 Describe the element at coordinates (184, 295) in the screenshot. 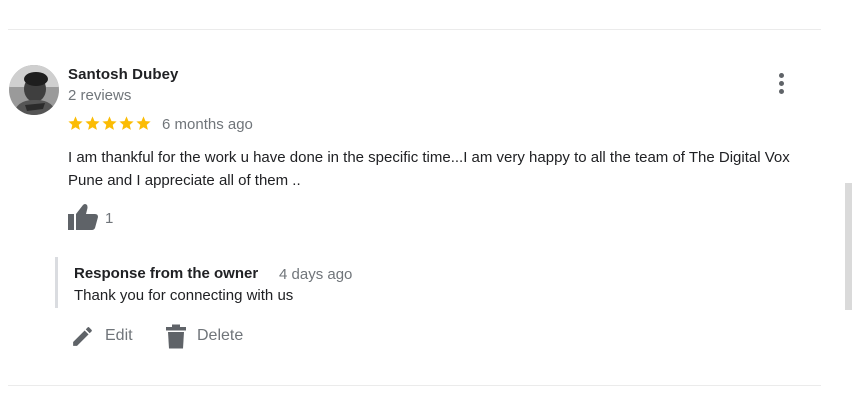

I see `owner-response-text: Thank you for connecting with us` at that location.